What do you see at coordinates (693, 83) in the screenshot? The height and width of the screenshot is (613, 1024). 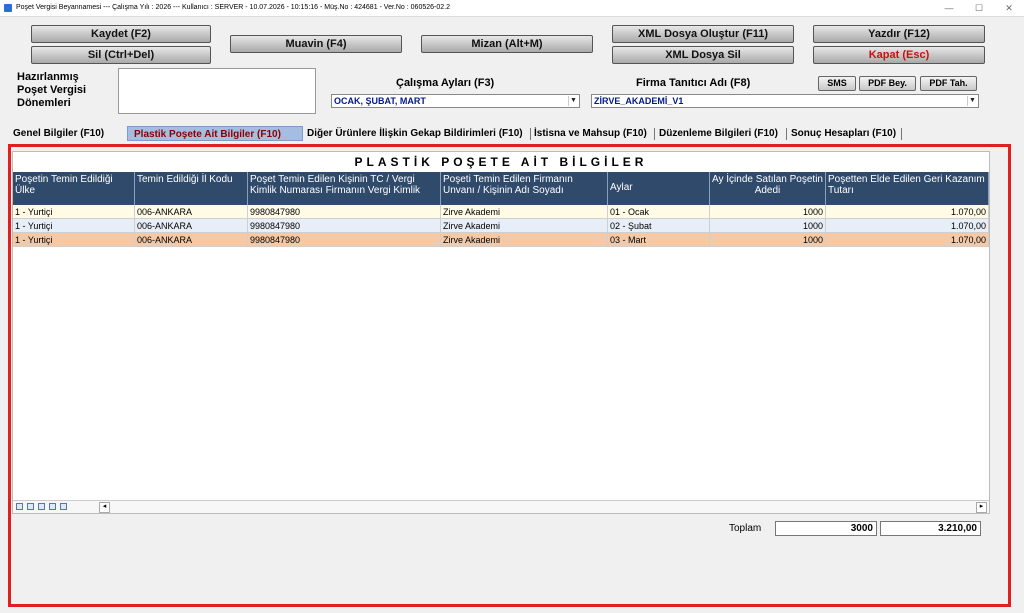 I see `company-label: Firma Tanıtıcı Adı (F8)` at bounding box center [693, 83].